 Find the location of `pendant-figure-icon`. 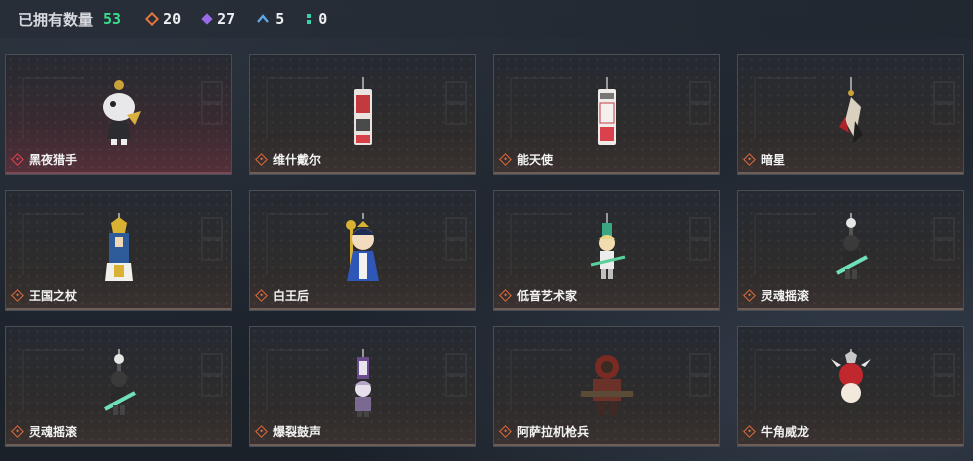

pendant-figure-icon is located at coordinates (121, 112).